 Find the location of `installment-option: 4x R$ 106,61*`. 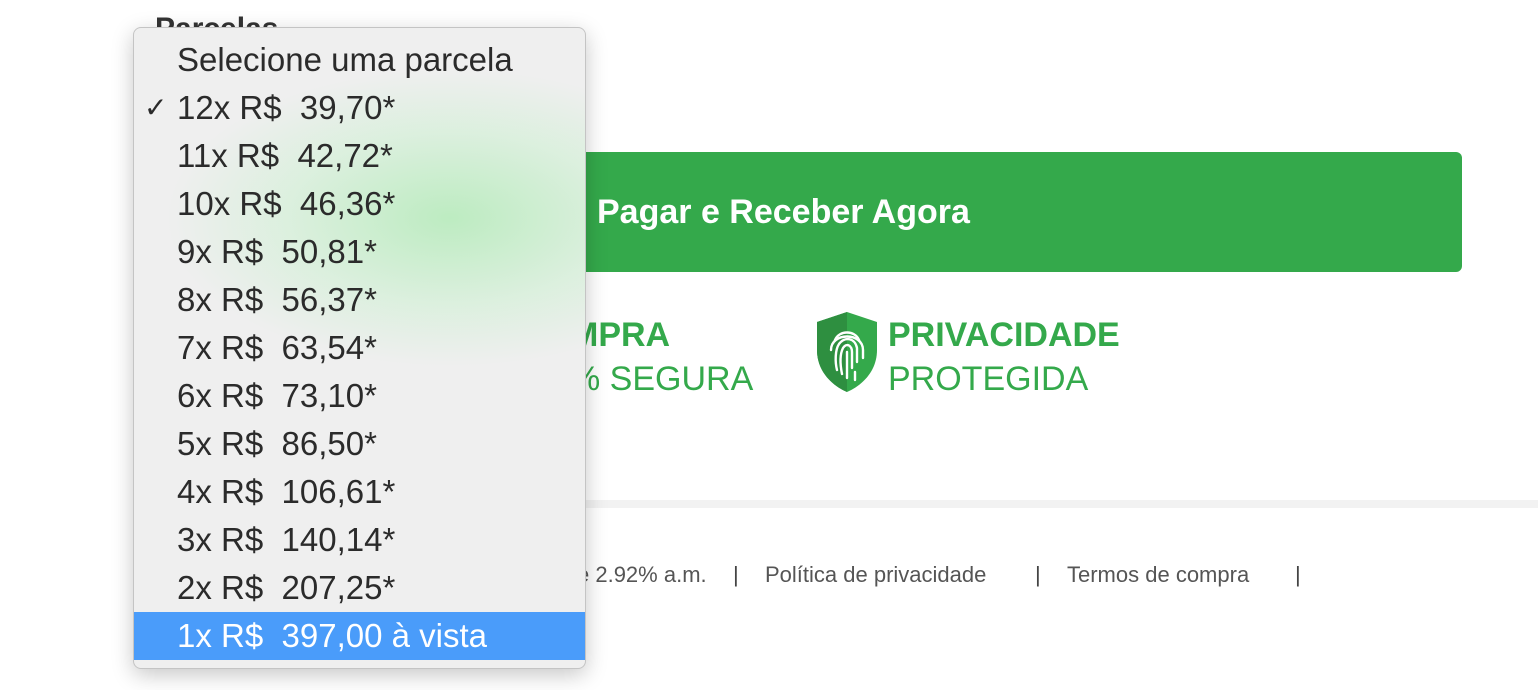

installment-option: 4x R$ 106,61* is located at coordinates (359, 492).